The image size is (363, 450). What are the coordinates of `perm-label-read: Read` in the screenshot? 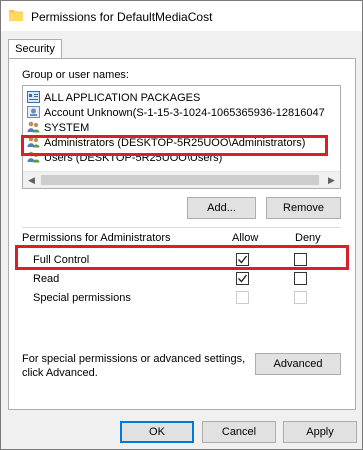 It's located at (46, 279).